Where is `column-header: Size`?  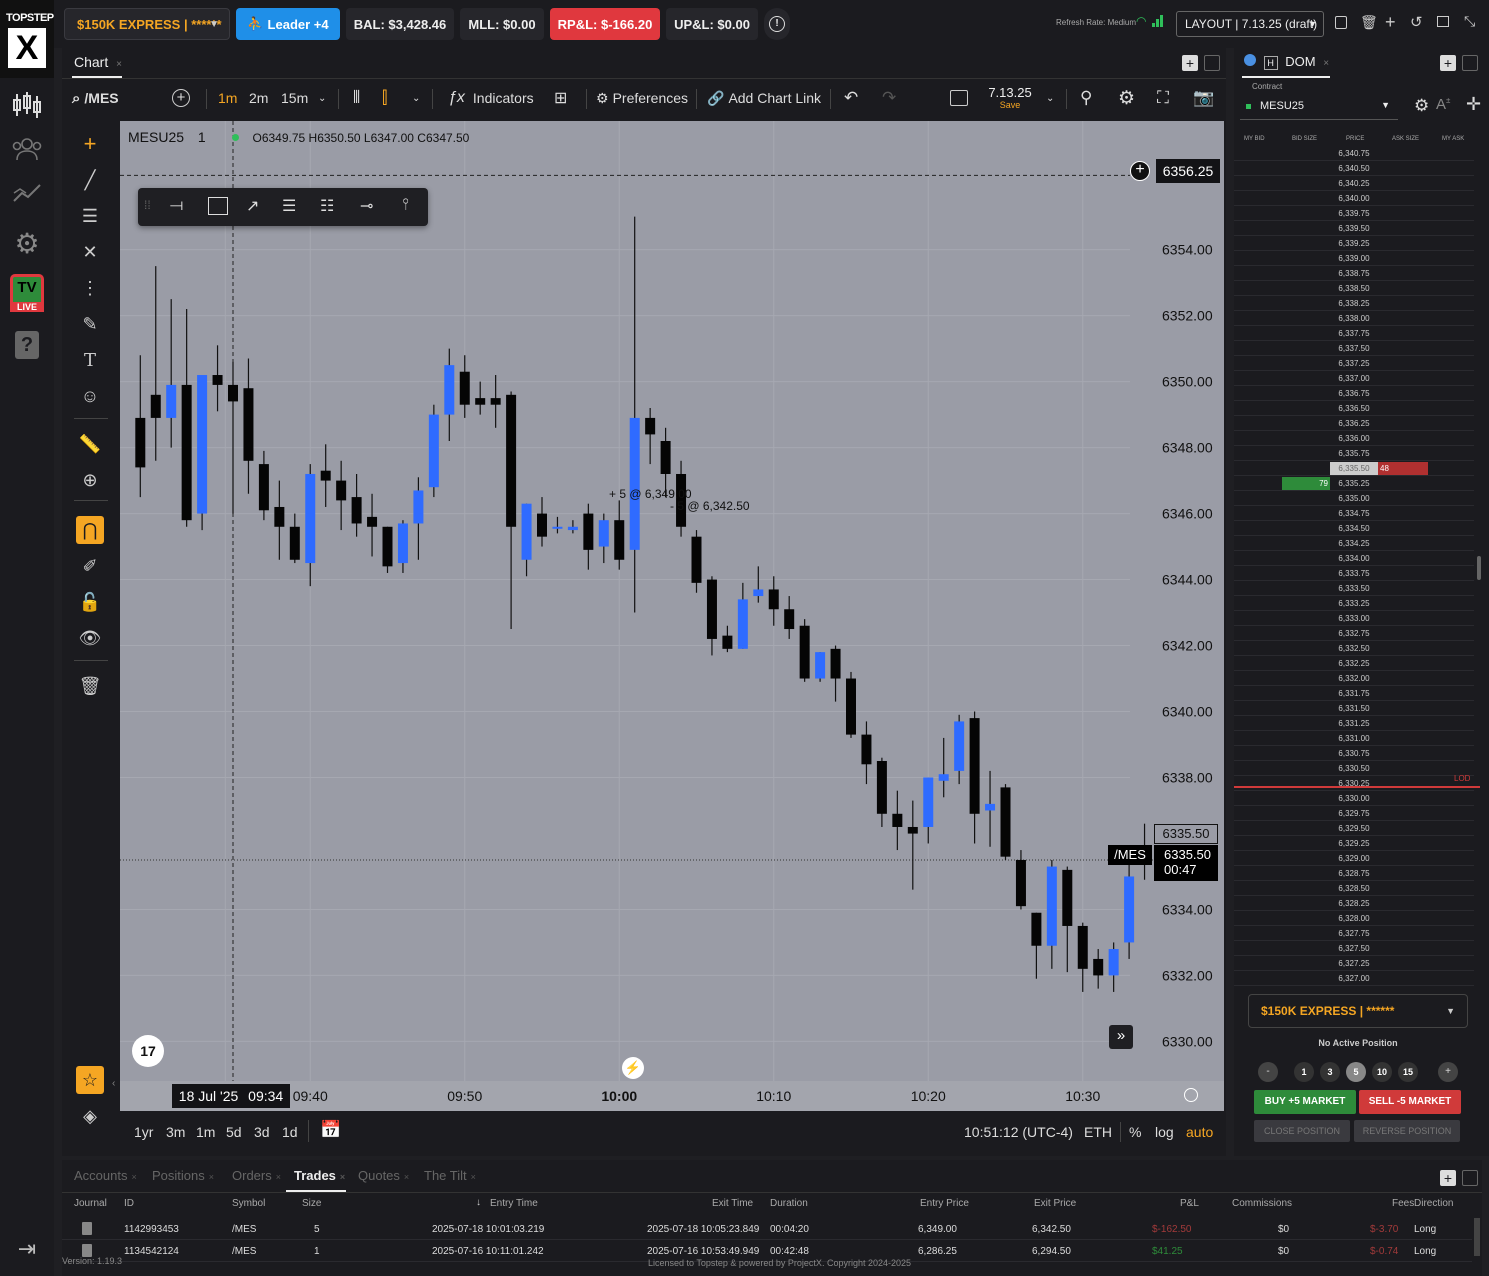
column-header: Size is located at coordinates (311, 1203).